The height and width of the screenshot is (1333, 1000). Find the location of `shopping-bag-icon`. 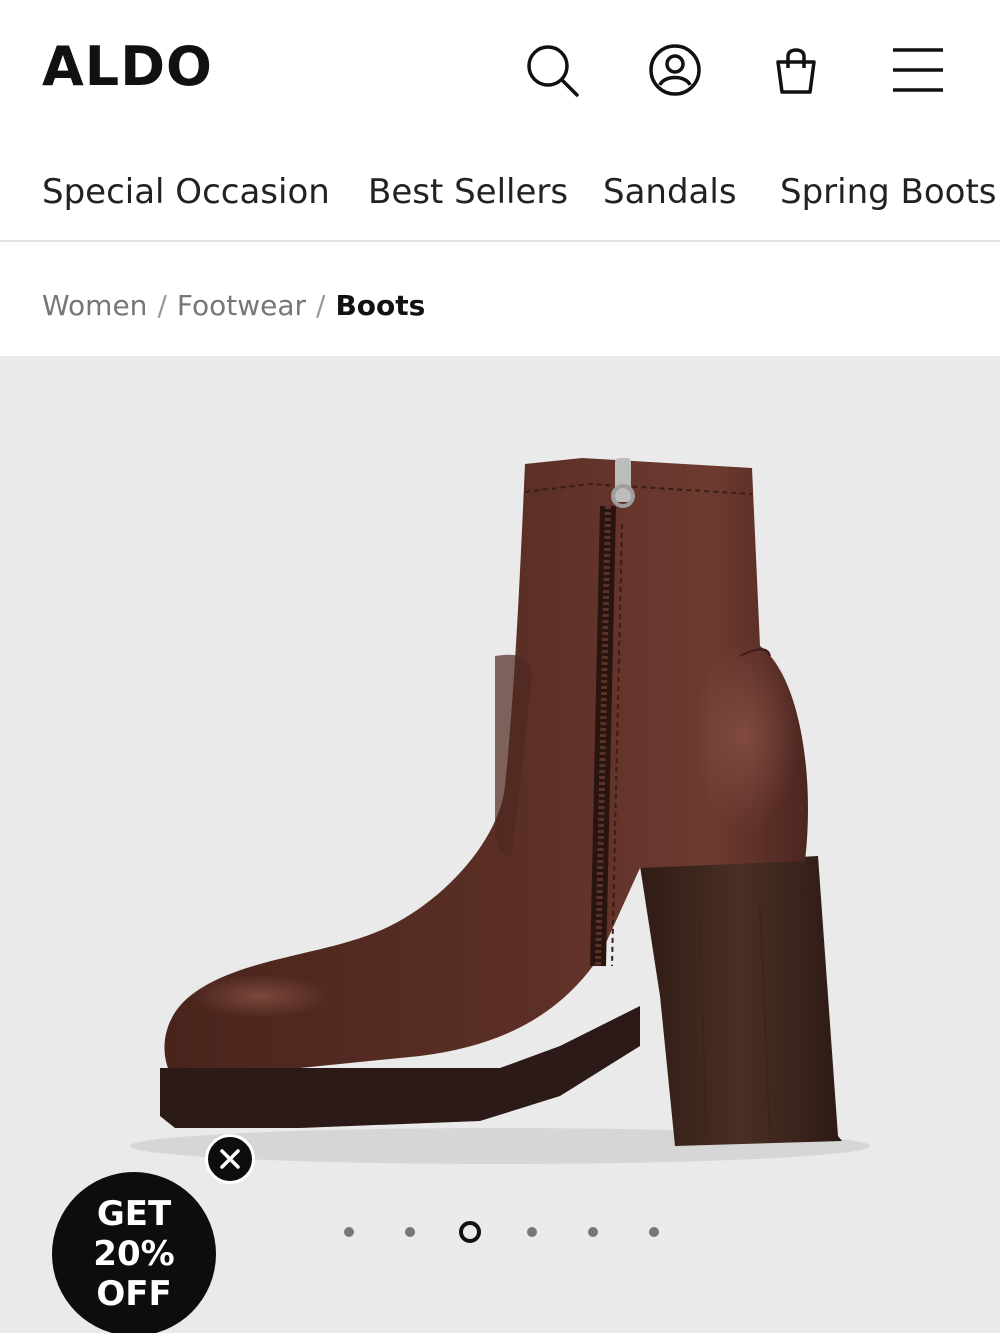

shopping-bag-icon is located at coordinates (796, 71).